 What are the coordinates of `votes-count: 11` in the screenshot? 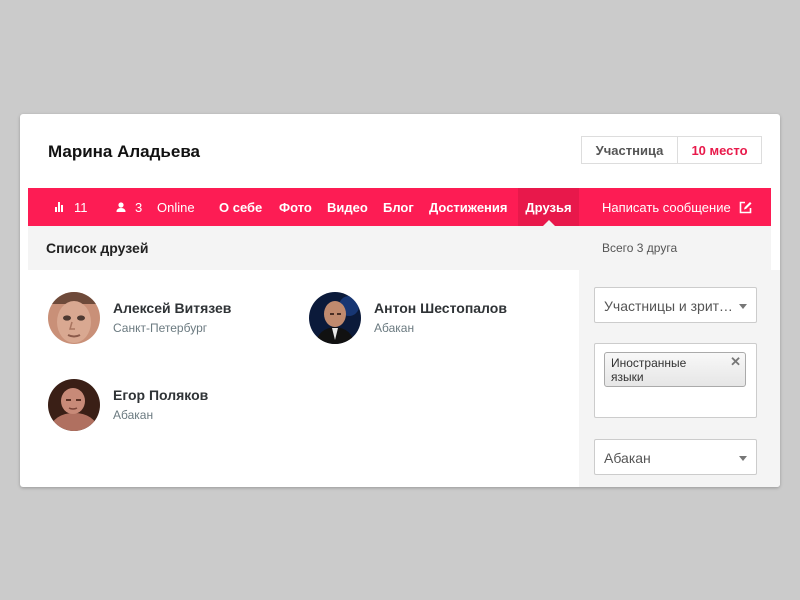 It's located at (81, 207).